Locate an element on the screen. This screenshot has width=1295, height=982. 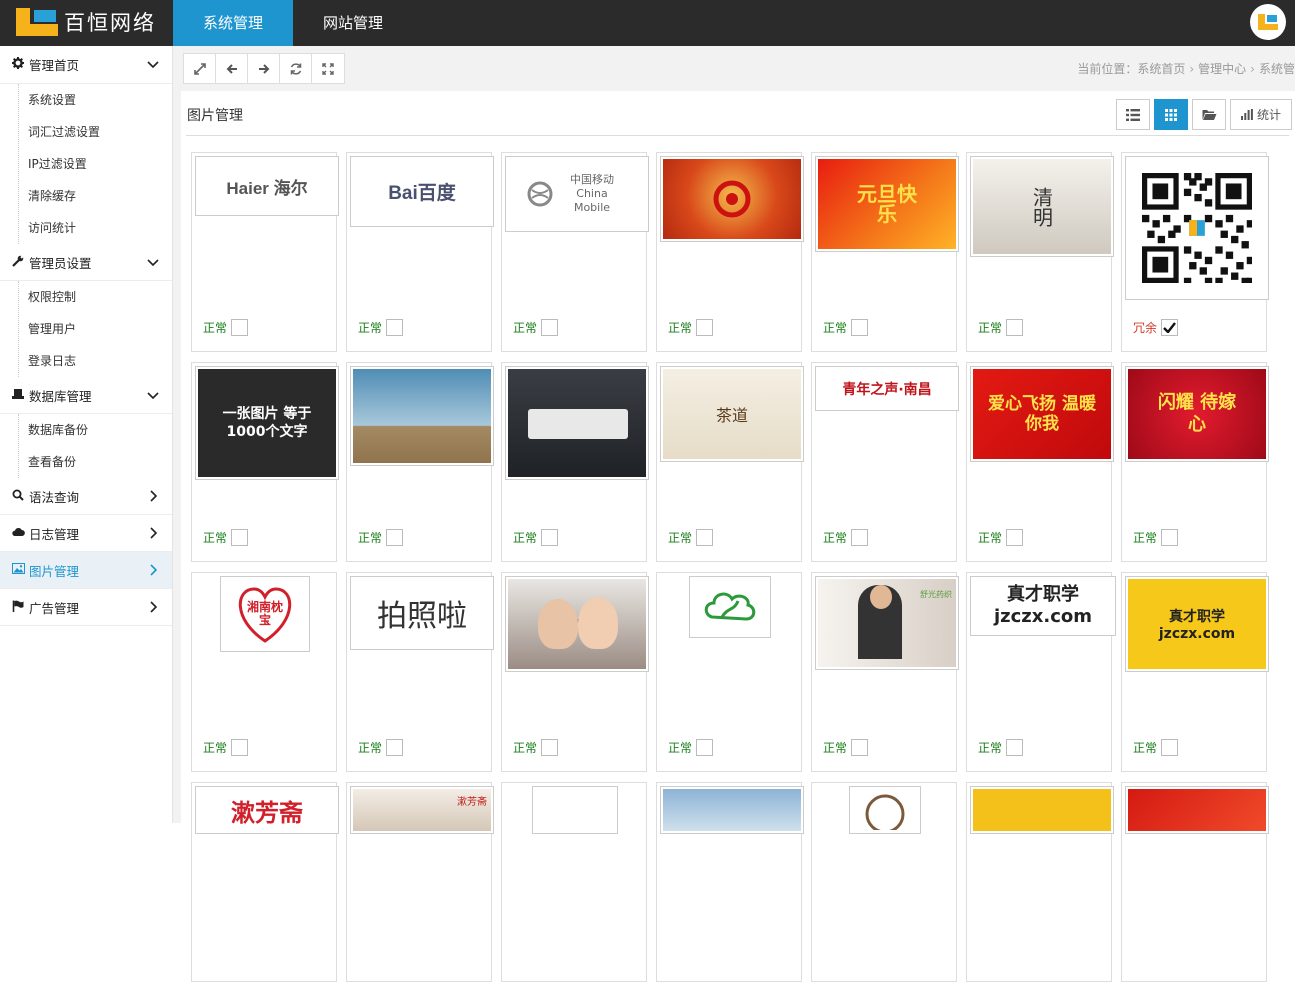
sidebar-group: 数据库管理 is located at coordinates (86, 395).